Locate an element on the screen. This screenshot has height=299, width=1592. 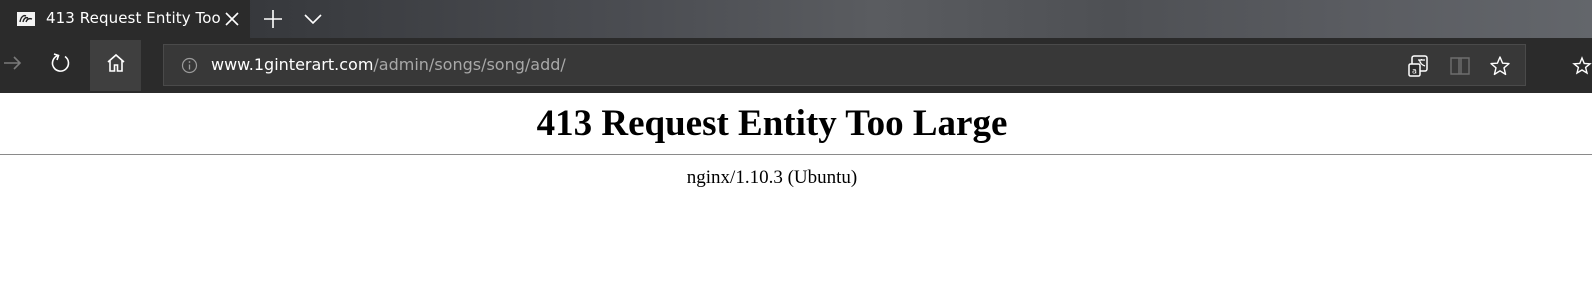
home-button is located at coordinates (115, 65).